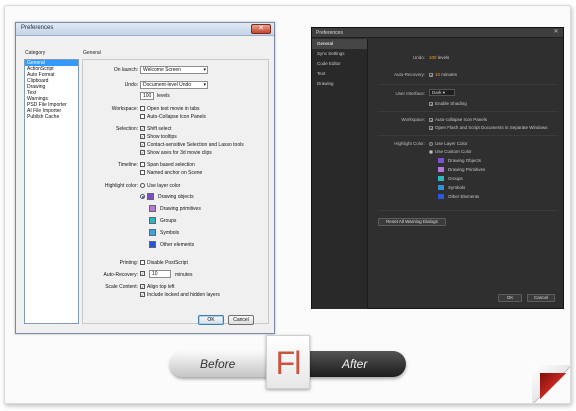  What do you see at coordinates (339, 64) in the screenshot?
I see `dark-category-code-editor: Code Editor` at bounding box center [339, 64].